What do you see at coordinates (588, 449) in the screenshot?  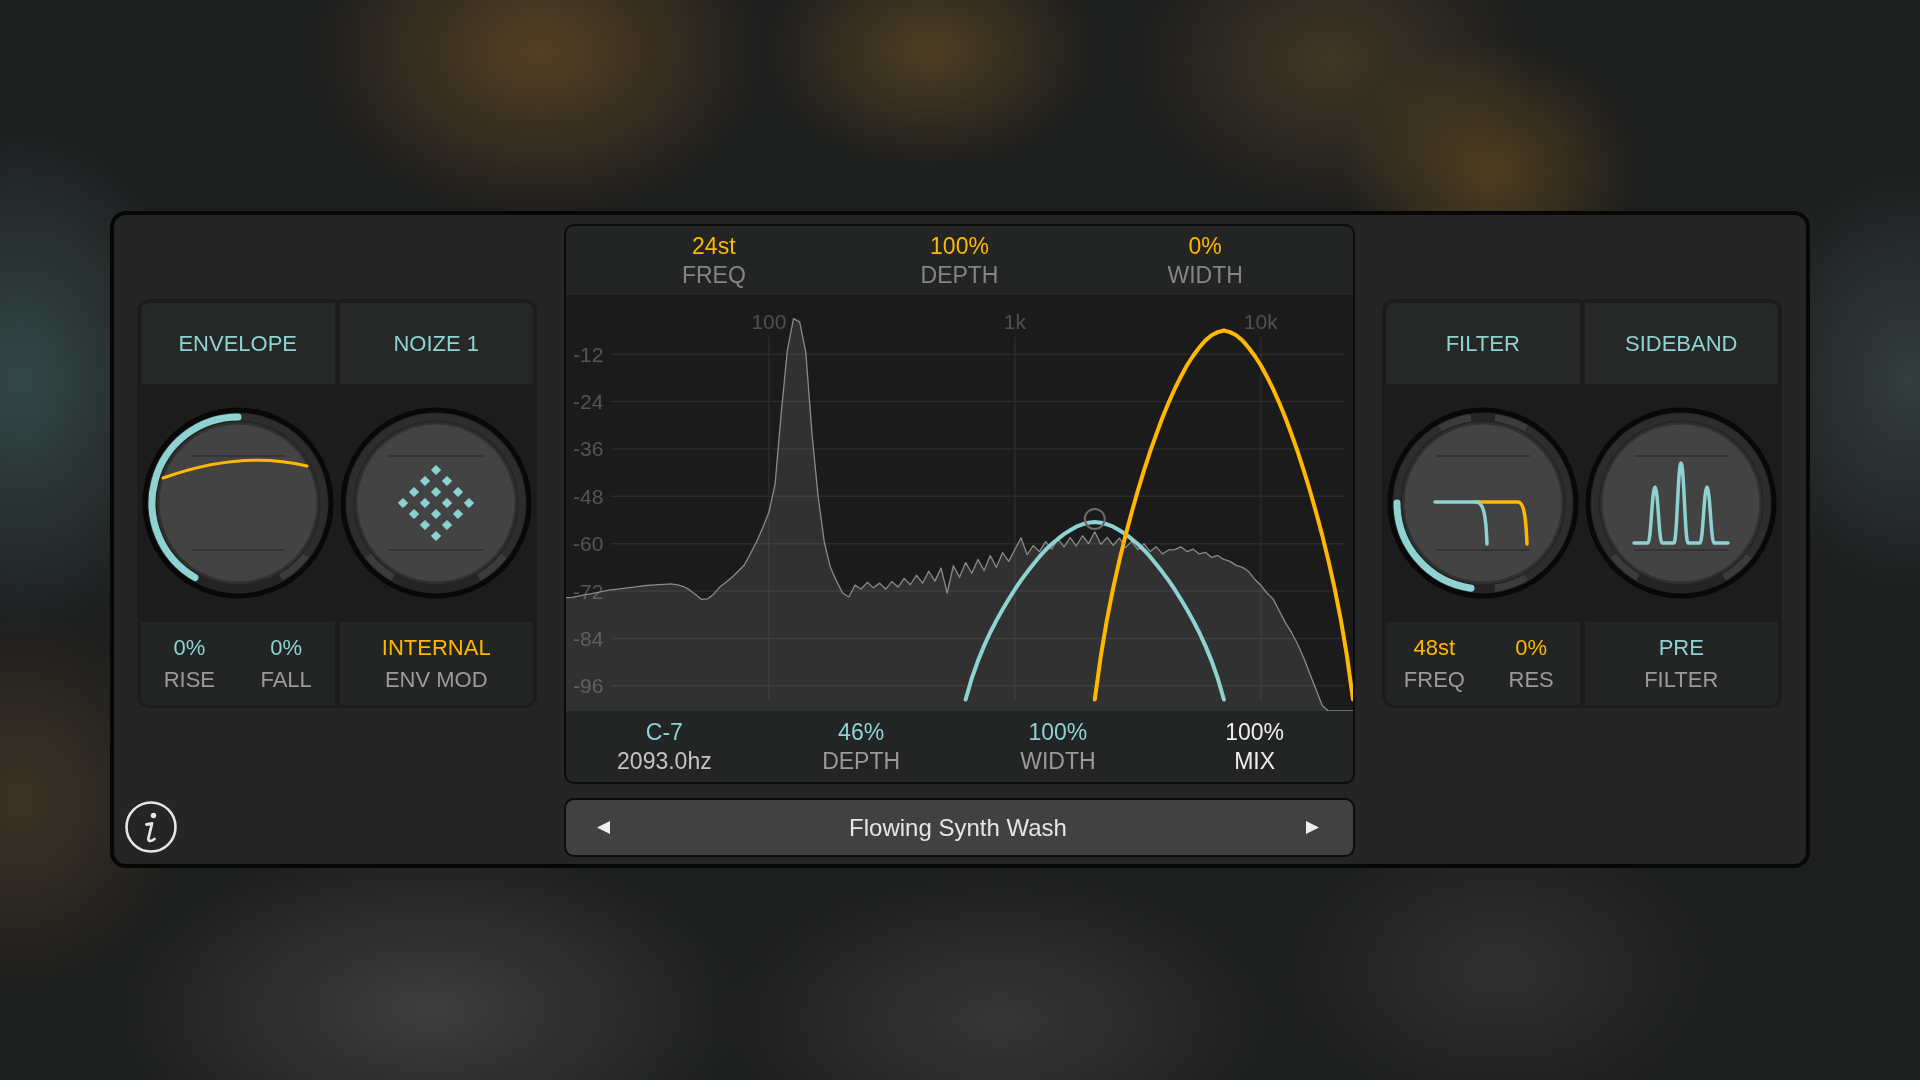 I see `y-axis-label: -36` at bounding box center [588, 449].